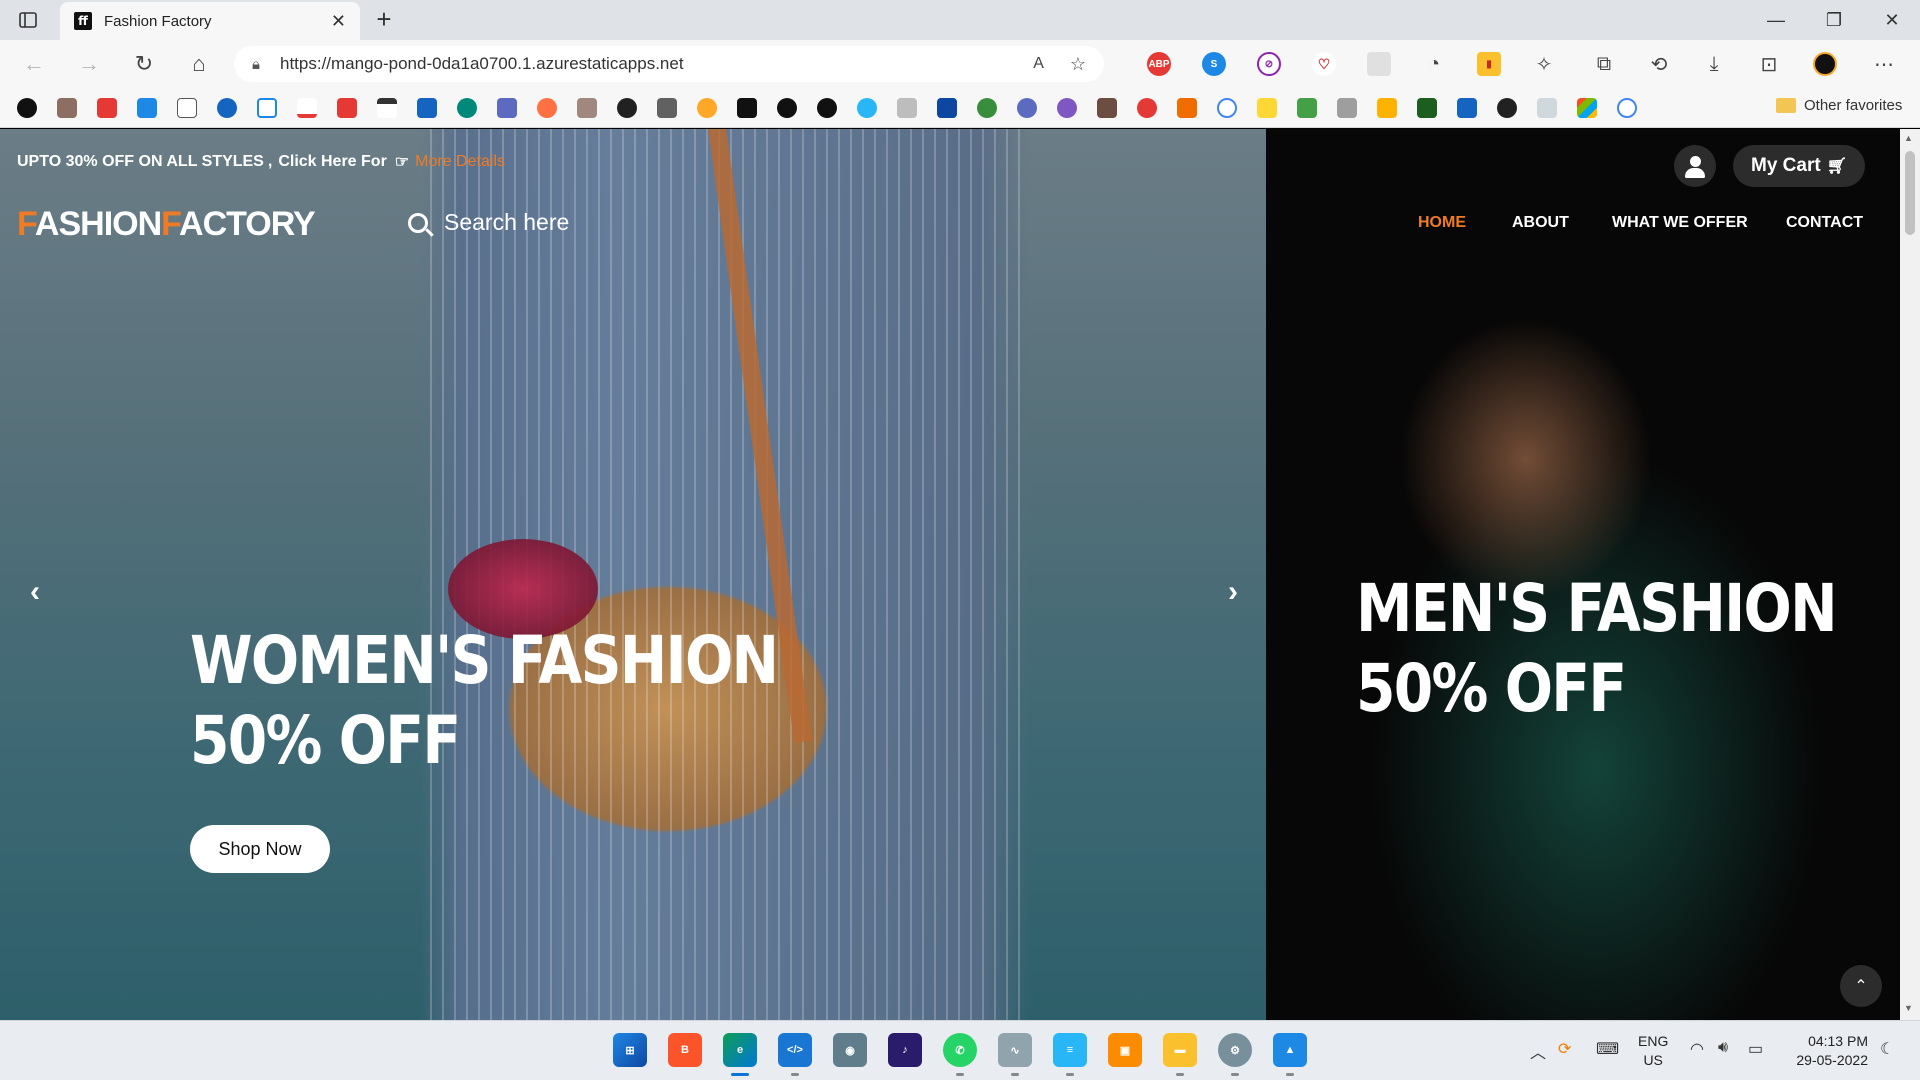  I want to click on language-indicator: ENG US, so click(1653, 1051).